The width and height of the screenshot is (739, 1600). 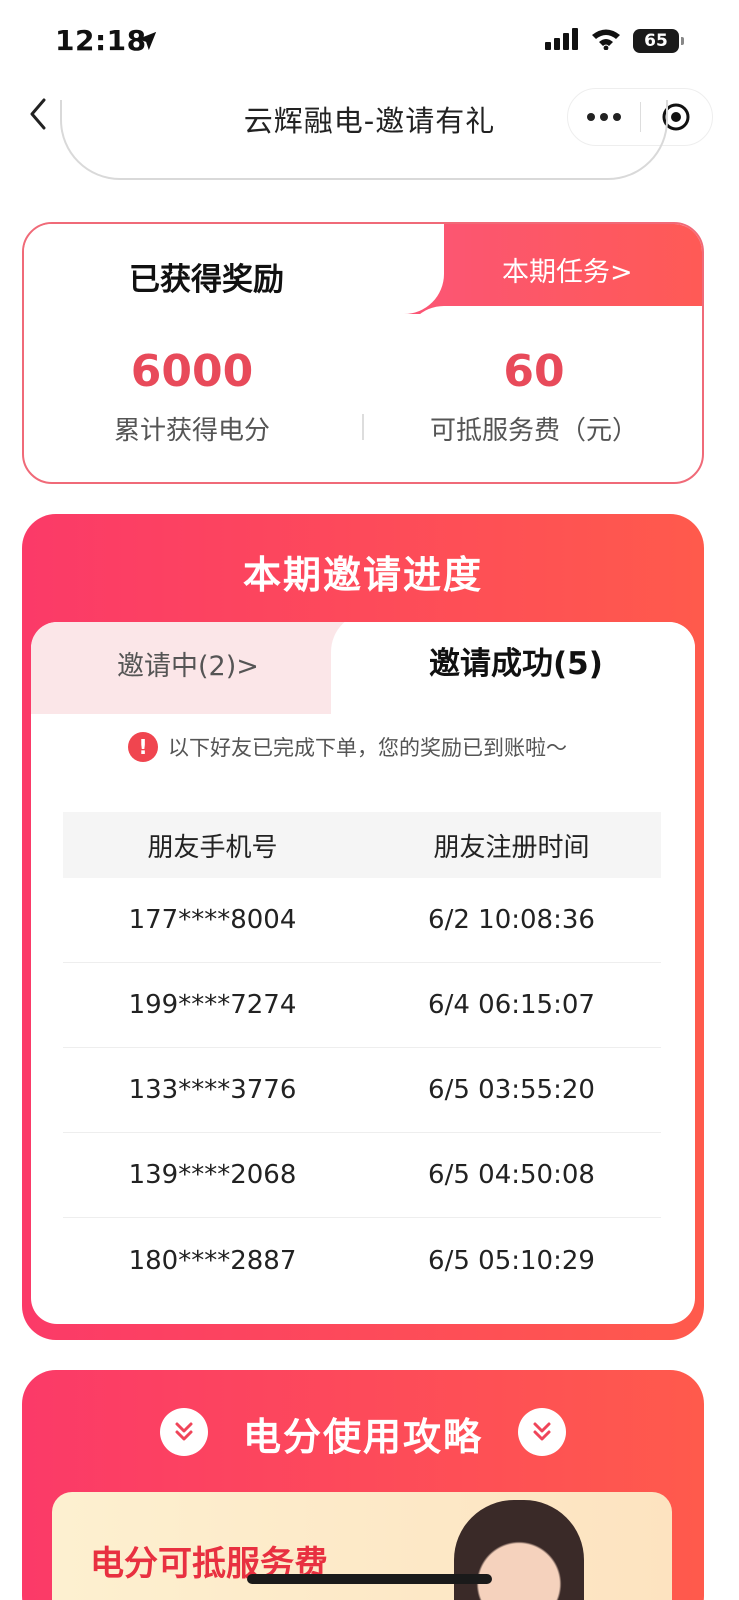 What do you see at coordinates (212, 847) in the screenshot?
I see `column-header-phone: 朋友手机号` at bounding box center [212, 847].